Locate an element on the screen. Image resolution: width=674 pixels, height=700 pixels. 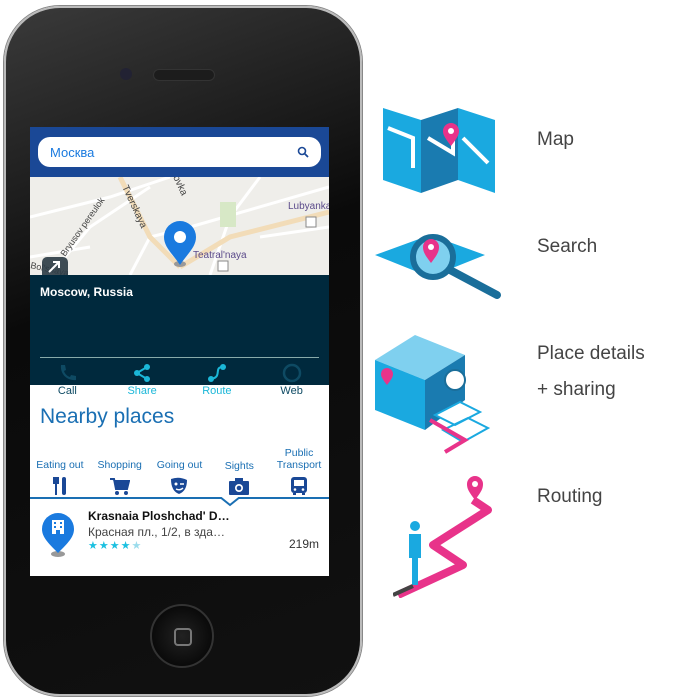
search-icon is located at coordinates (303, 152).